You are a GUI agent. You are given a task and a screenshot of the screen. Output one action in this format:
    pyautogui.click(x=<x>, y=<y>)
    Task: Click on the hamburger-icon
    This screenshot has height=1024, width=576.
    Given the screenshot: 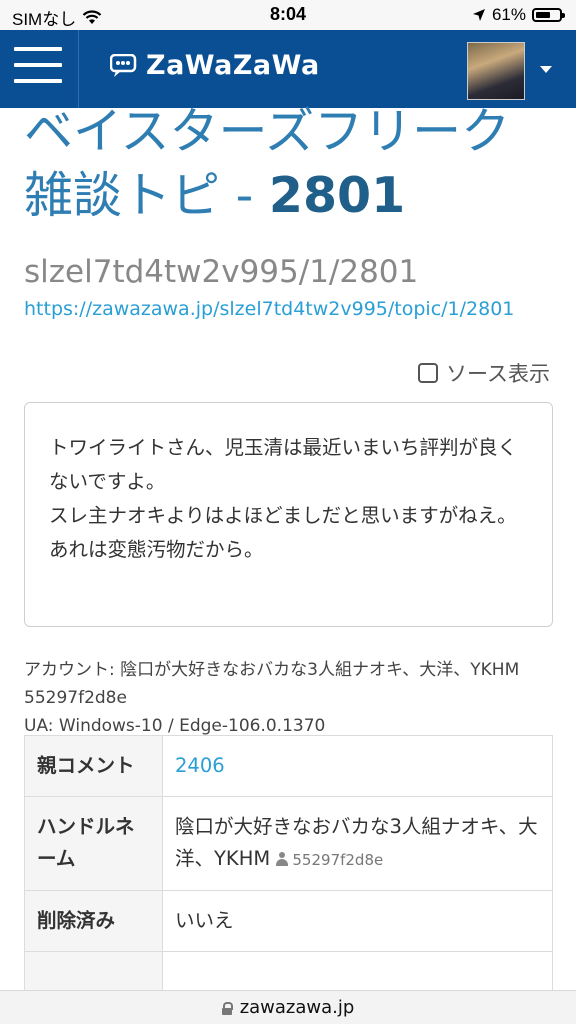 What is the action you would take?
    pyautogui.click(x=38, y=67)
    